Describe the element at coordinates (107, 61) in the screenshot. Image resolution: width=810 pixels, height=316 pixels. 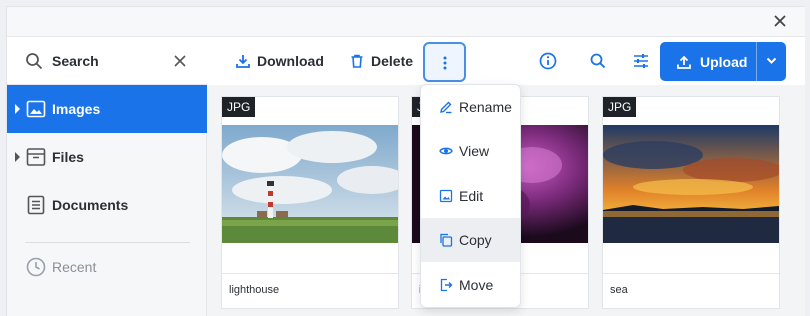
I see `sidebar-search: Search` at that location.